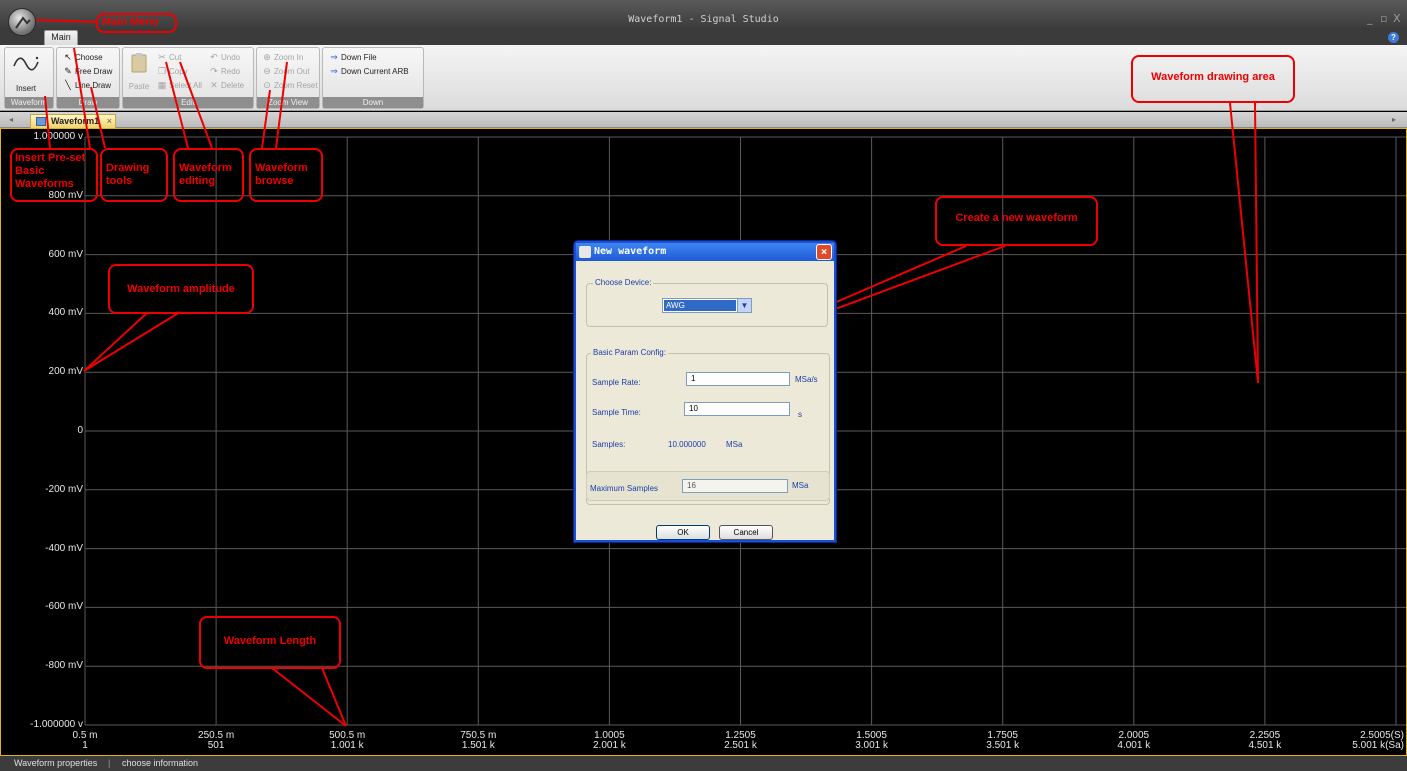 Image resolution: width=1407 pixels, height=771 pixels. What do you see at coordinates (134, 175) in the screenshot?
I see `annotation-drawing-tools: Drawing tools` at bounding box center [134, 175].